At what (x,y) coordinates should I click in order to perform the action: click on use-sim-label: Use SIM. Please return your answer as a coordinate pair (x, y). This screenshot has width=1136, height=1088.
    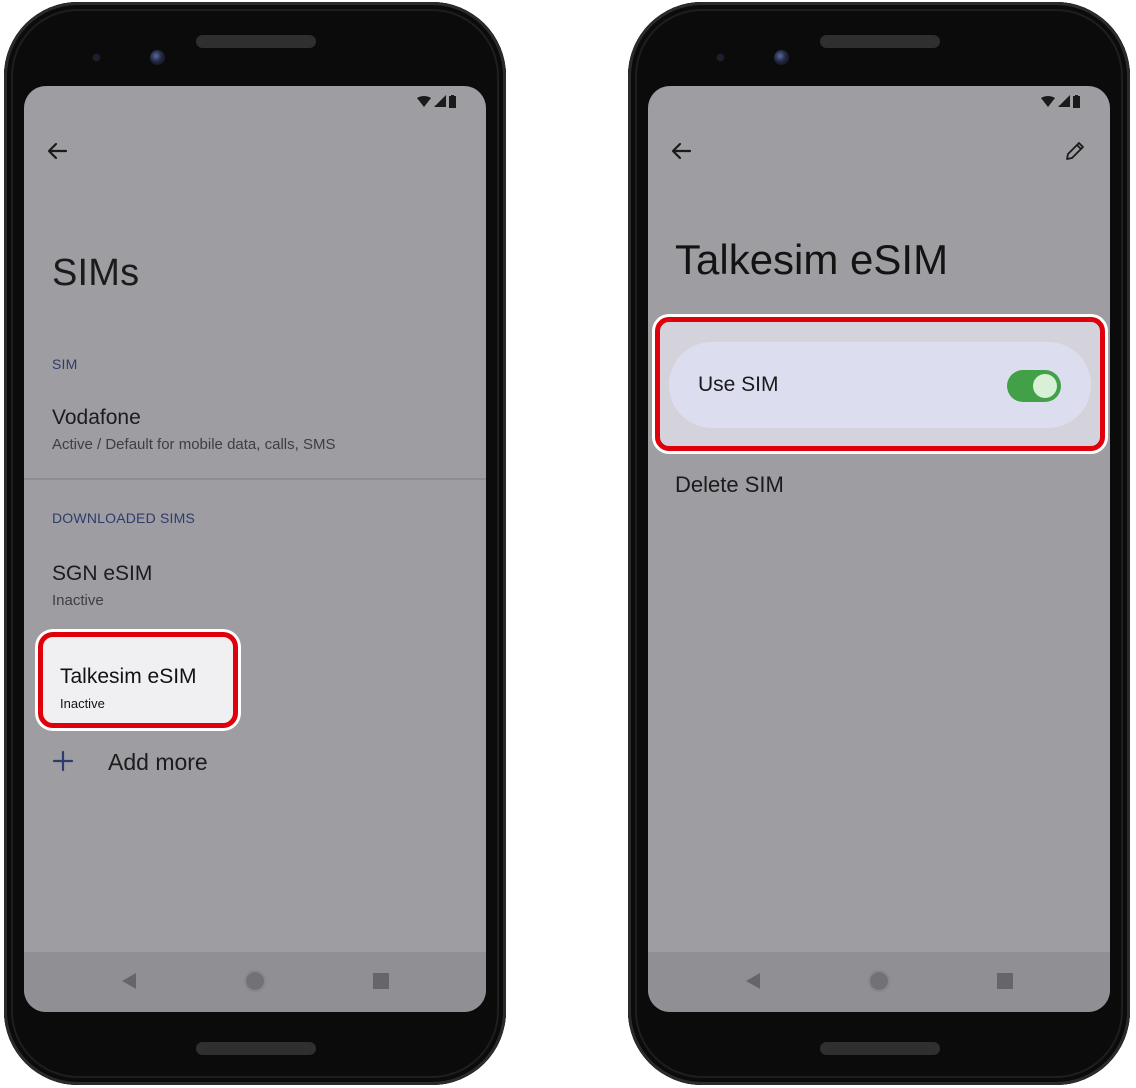
    Looking at the image, I should click on (738, 384).